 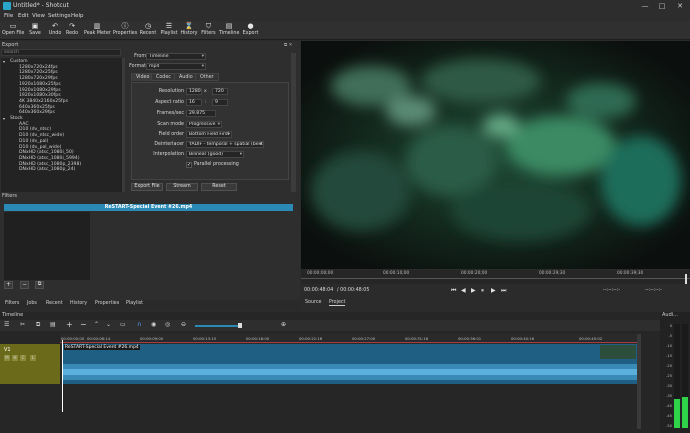 What do you see at coordinates (37, 107) in the screenshot?
I see `preset-item: 640x360x25fps` at bounding box center [37, 107].